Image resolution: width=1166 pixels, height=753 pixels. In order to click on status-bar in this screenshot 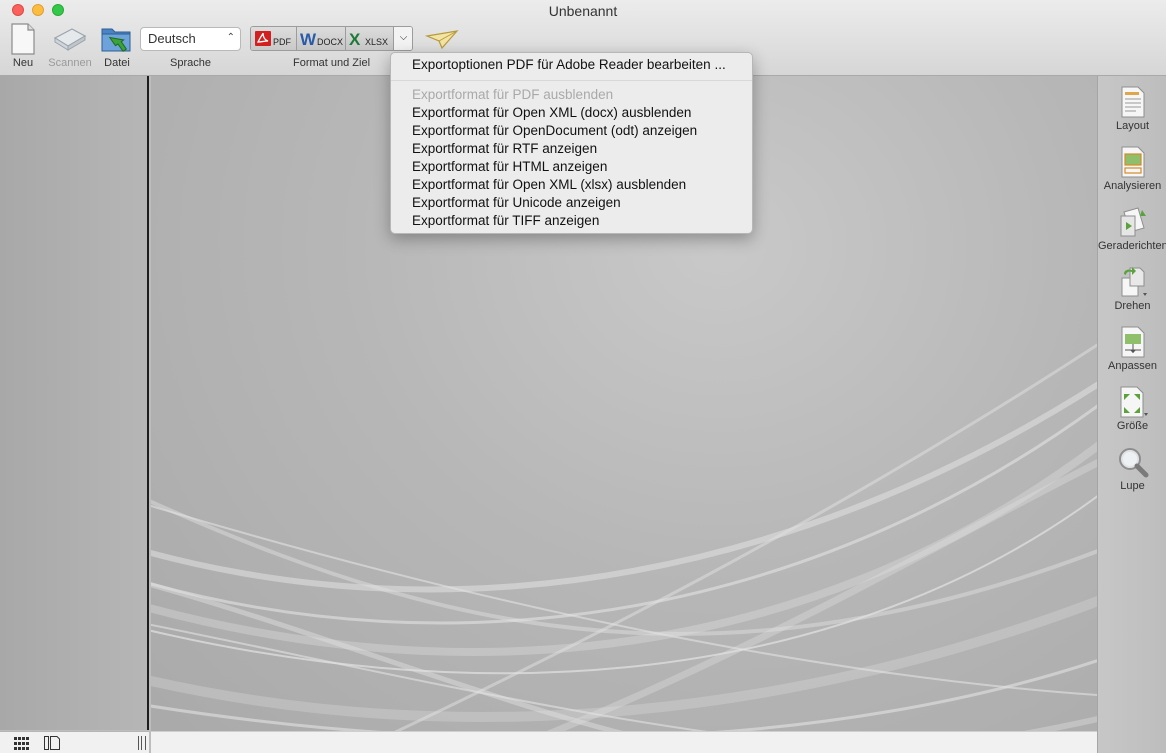, I will do `click(624, 742)`.